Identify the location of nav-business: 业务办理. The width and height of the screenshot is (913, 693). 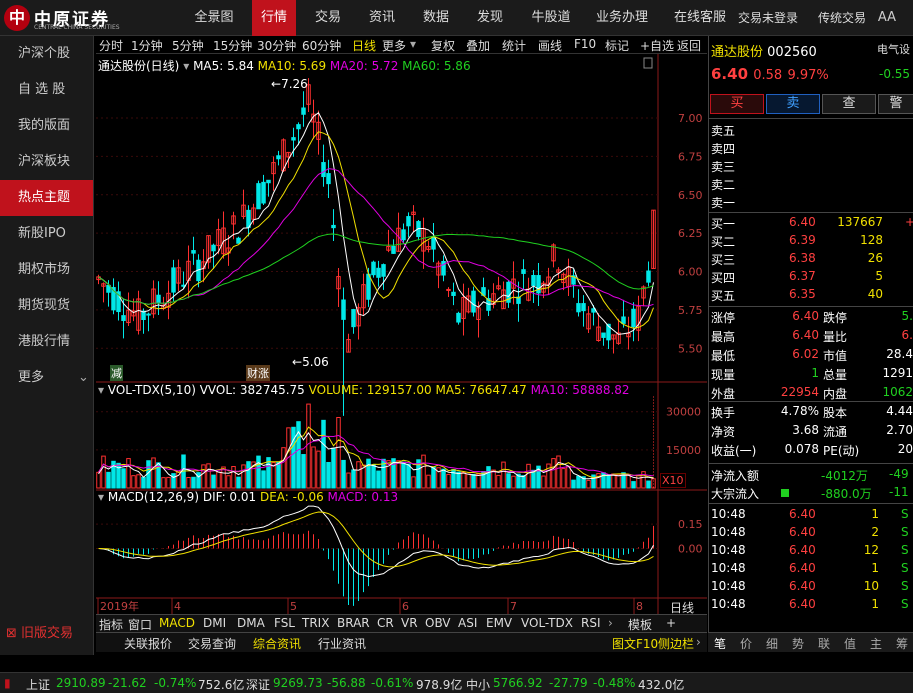
(622, 18).